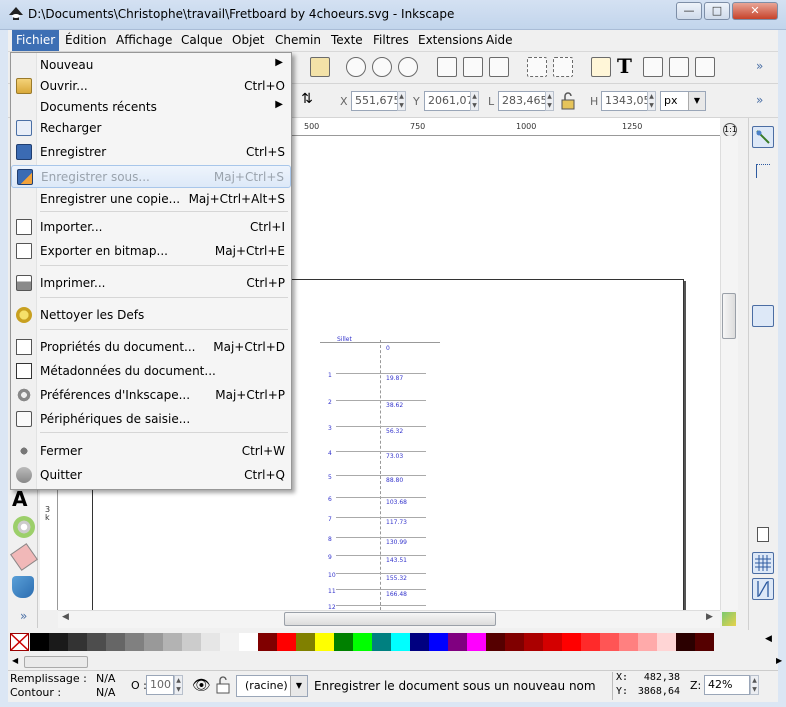 This screenshot has width=786, height=707. Describe the element at coordinates (144, 40) in the screenshot. I see `menu-affichage: Affichage` at that location.